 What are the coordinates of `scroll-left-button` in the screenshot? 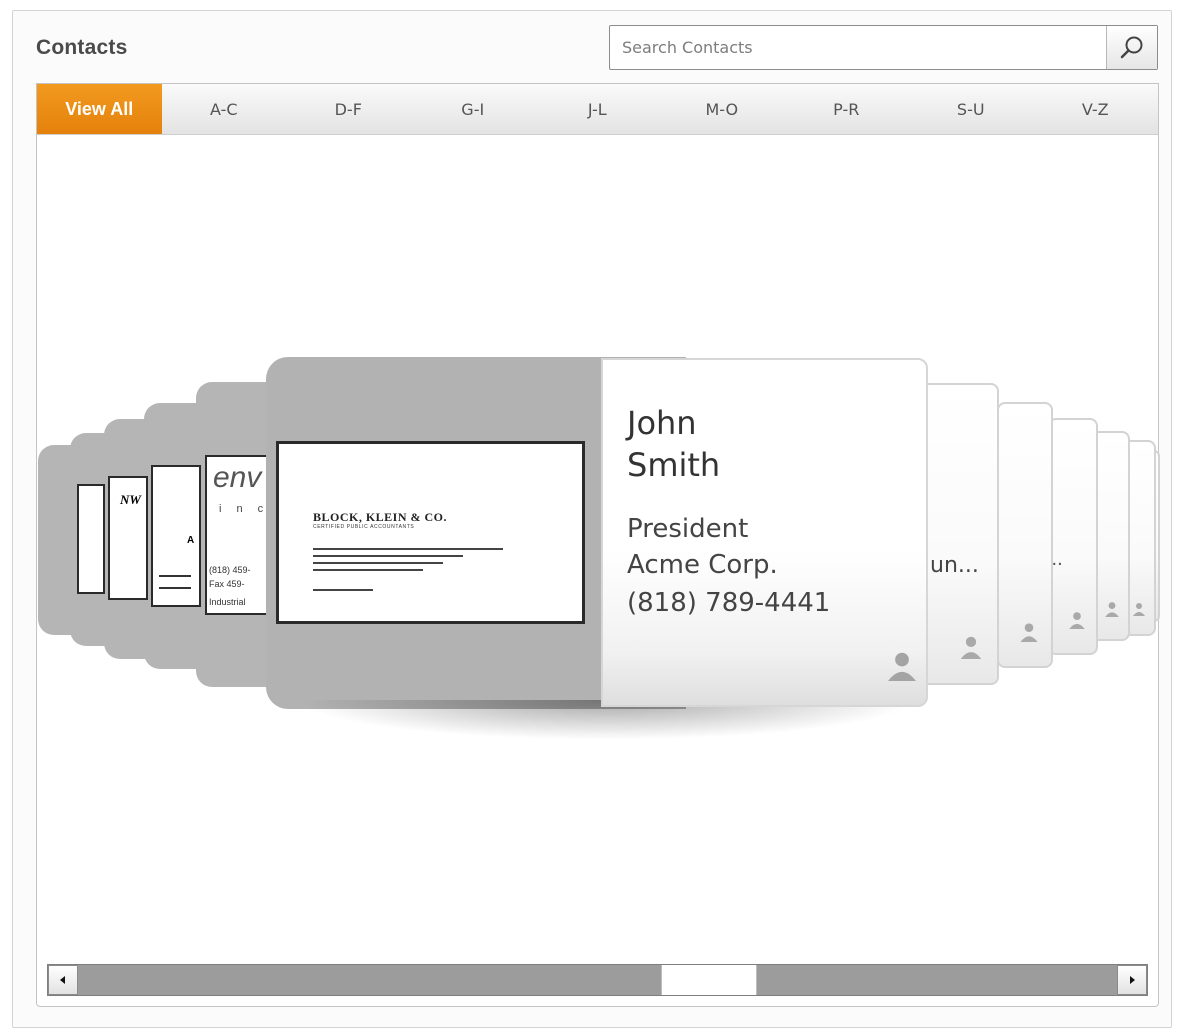 It's located at (63, 980).